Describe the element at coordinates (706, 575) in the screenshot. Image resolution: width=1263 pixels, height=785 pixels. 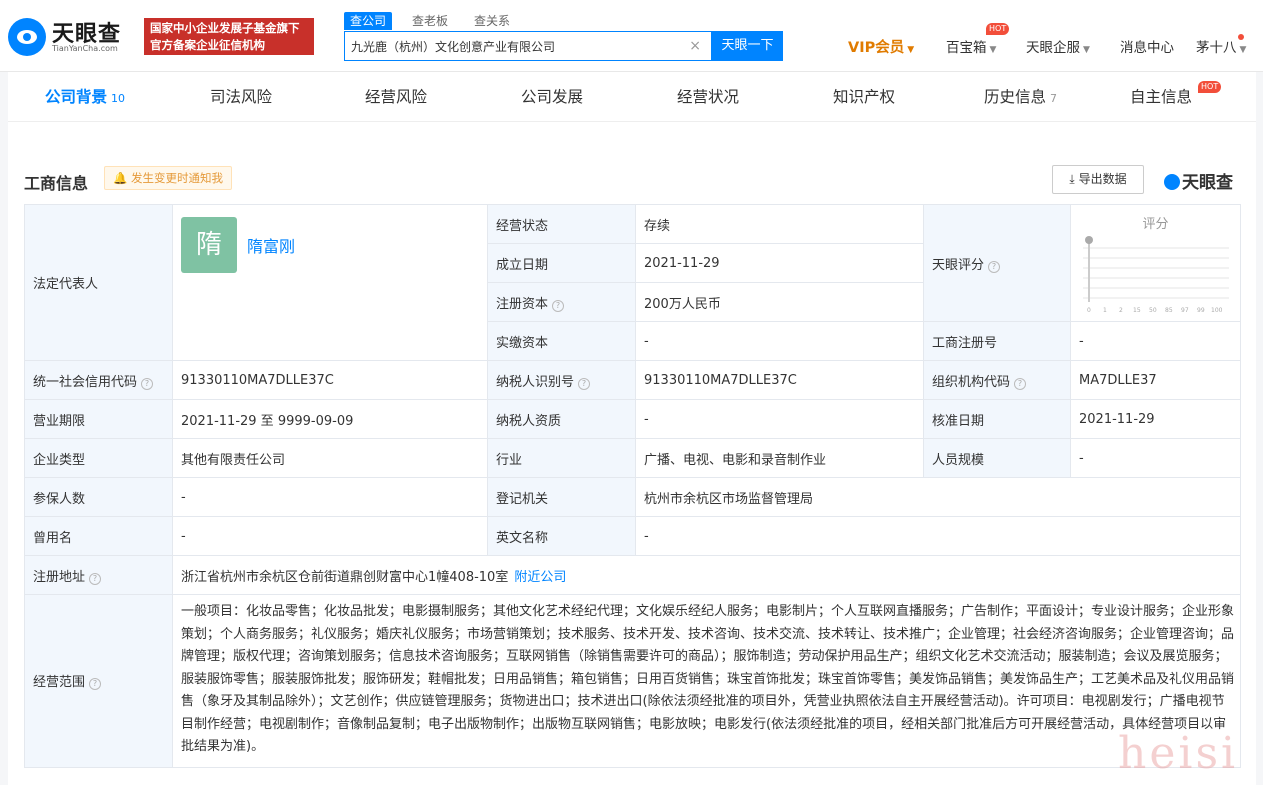
I see `address-cell: 浙江省杭州市余杭区仓前街道鼎创财富中心1幢408-10室 附近公司` at that location.